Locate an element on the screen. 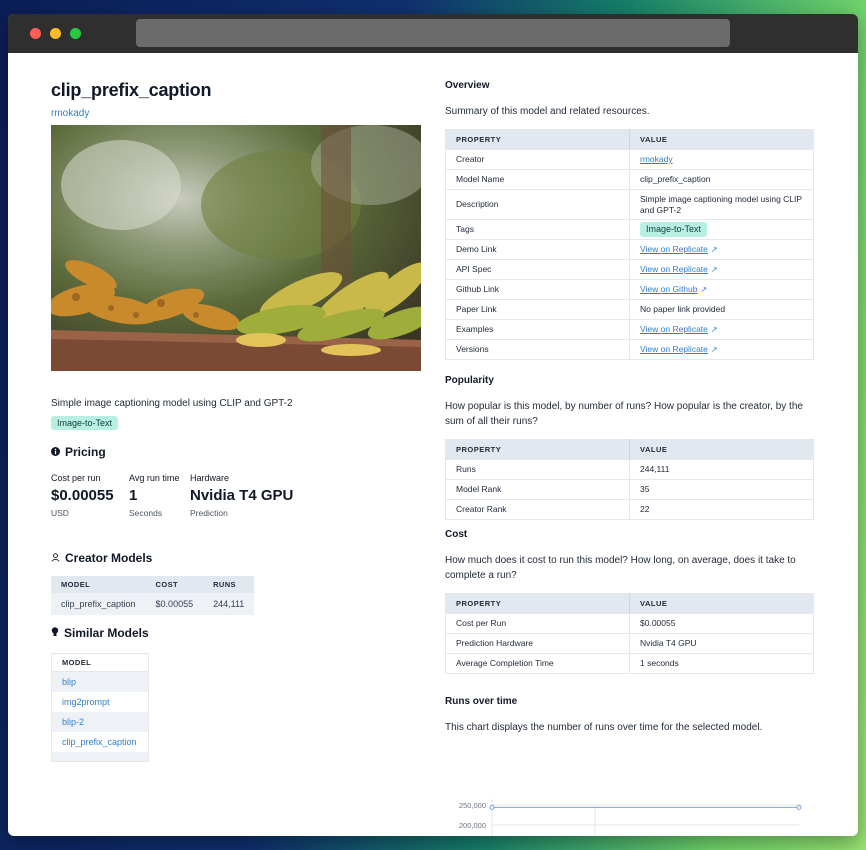 This screenshot has width=866, height=850. runs-cell: 244,111 is located at coordinates (229, 604).